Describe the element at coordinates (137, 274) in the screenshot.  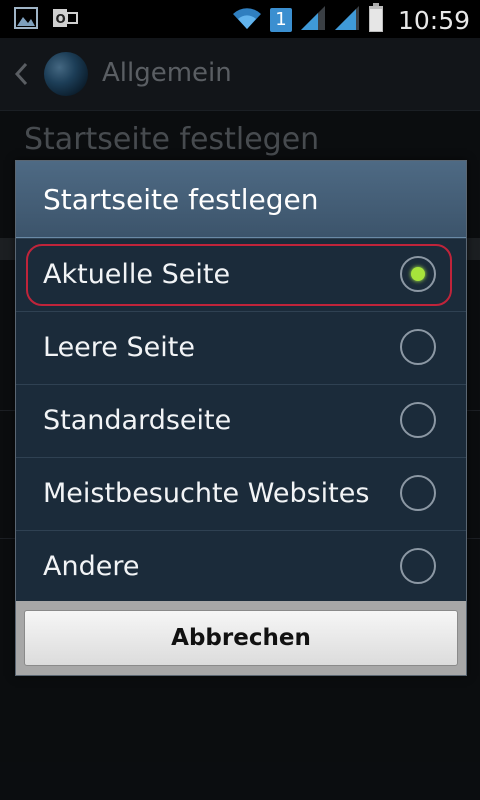
I see `option-label: Aktuelle Seite` at that location.